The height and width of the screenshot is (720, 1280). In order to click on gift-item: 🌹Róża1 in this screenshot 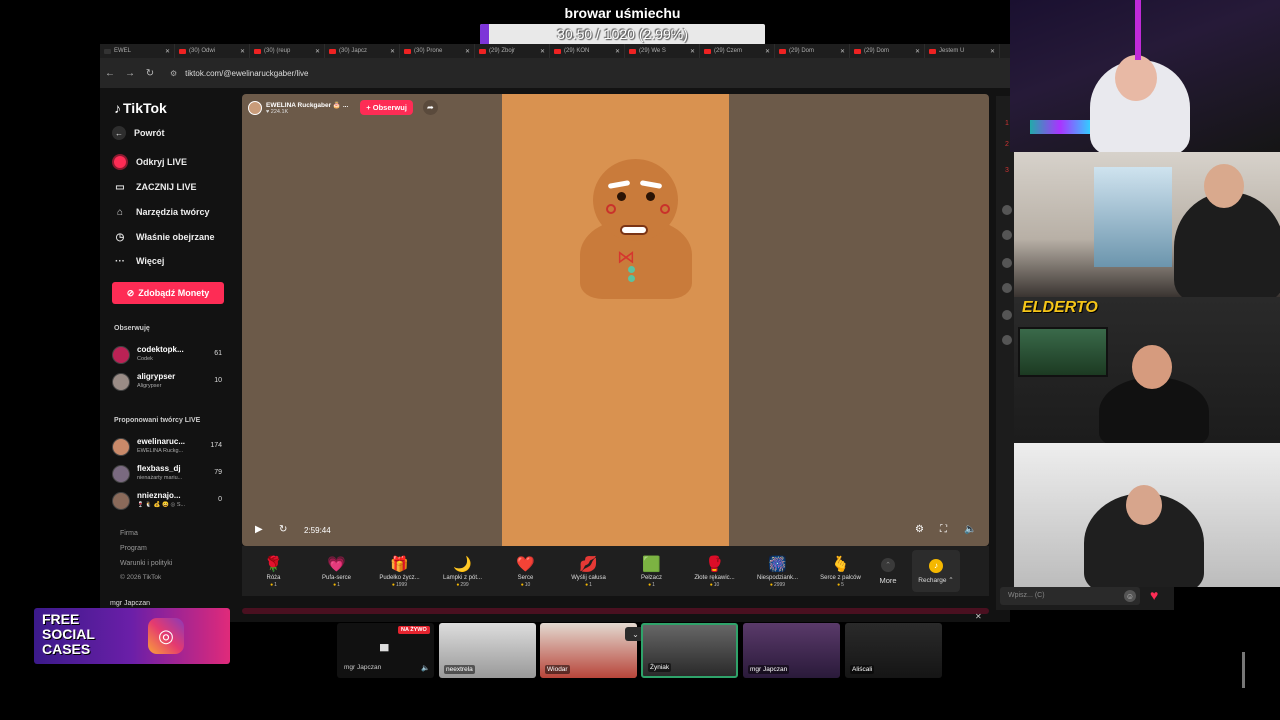, I will do `click(273, 571)`.